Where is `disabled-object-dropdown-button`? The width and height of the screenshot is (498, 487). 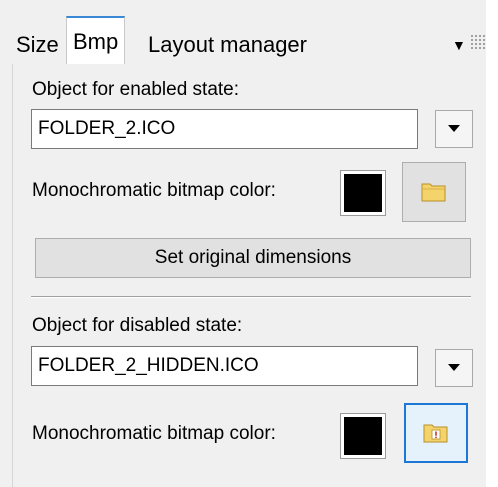 disabled-object-dropdown-button is located at coordinates (454, 368).